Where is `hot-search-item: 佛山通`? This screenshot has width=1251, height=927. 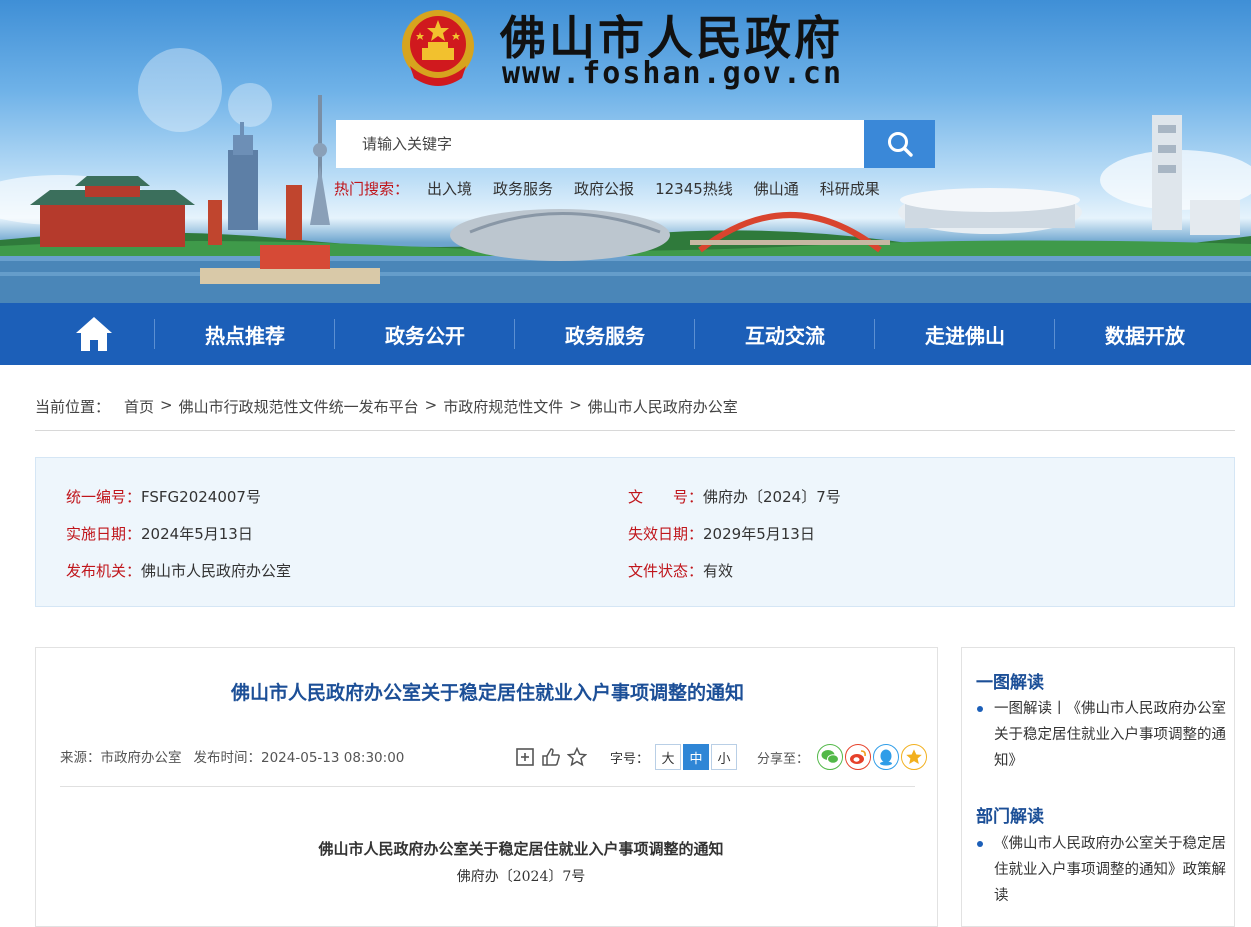
hot-search-item: 佛山通 is located at coordinates (776, 188).